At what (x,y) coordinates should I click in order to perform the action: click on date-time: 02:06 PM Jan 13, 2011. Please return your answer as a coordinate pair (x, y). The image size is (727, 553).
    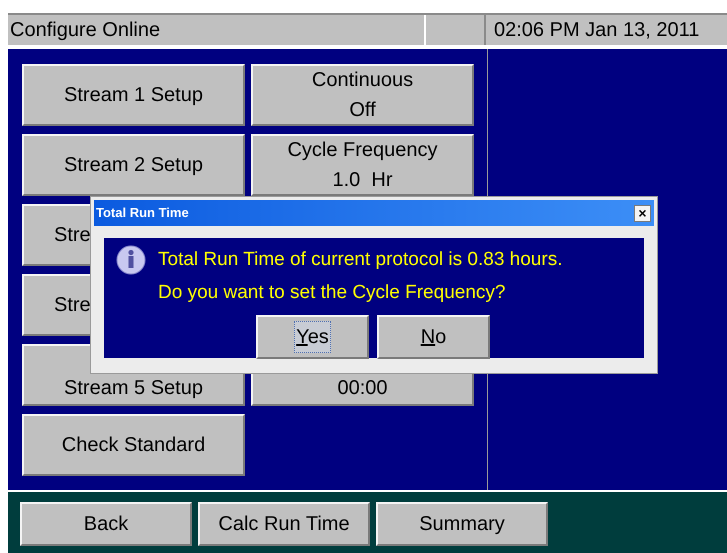
    Looking at the image, I should click on (596, 30).